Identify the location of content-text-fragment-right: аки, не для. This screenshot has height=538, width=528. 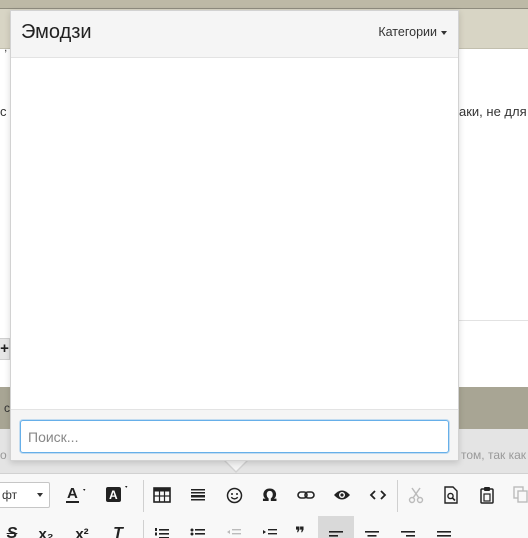
(493, 111).